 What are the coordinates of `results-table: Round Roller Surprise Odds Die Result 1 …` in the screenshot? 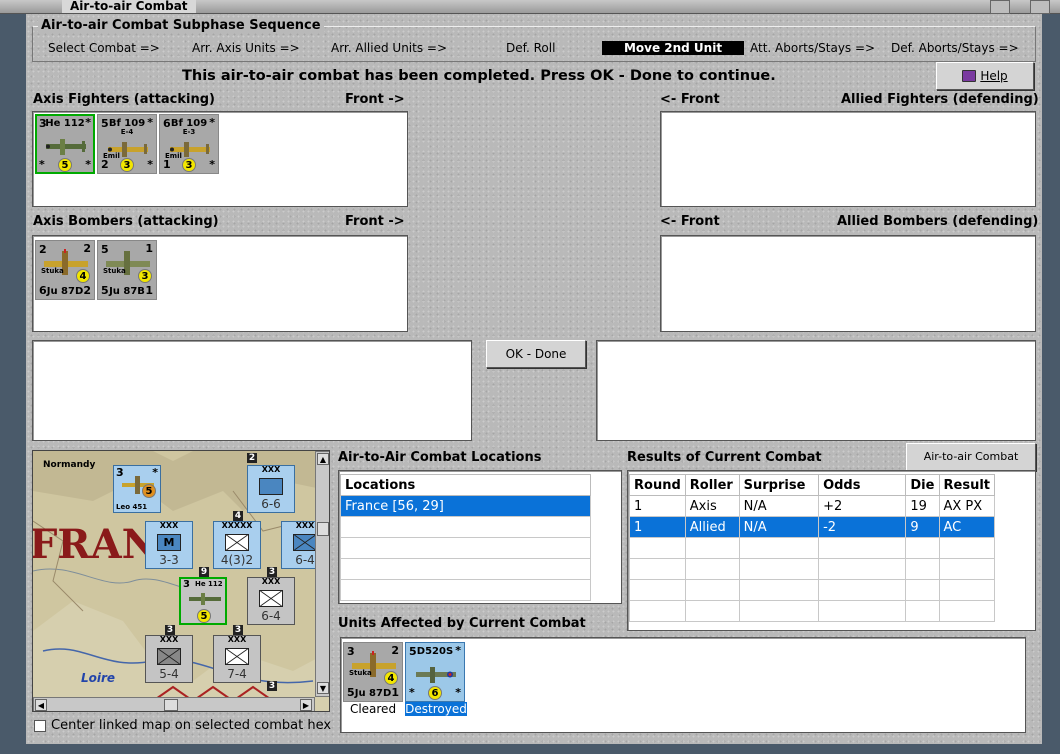 It's located at (812, 548).